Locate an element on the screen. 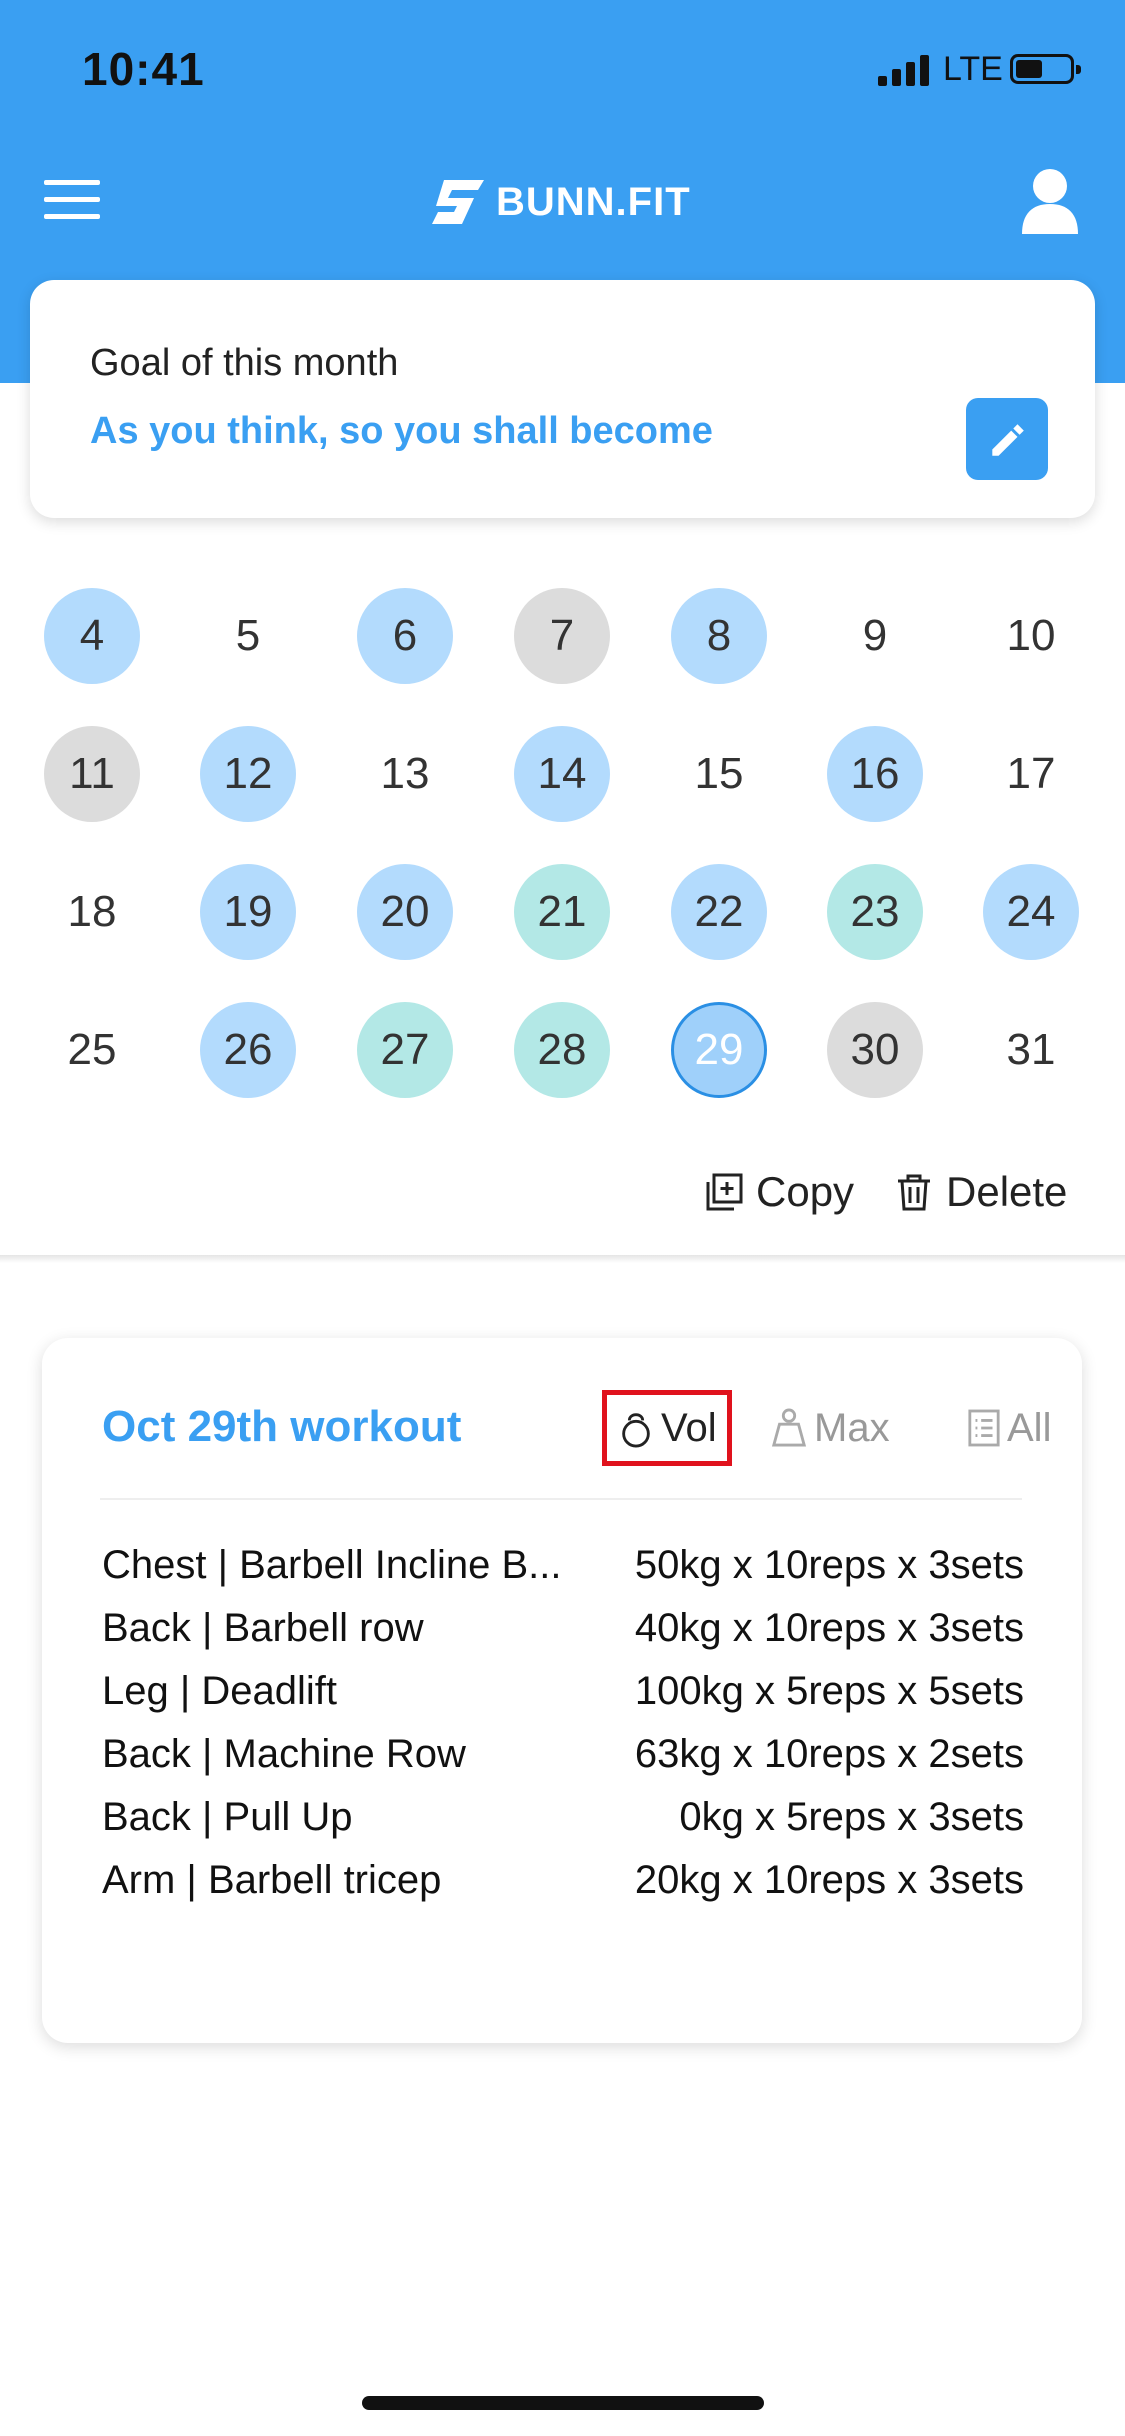 The width and height of the screenshot is (1125, 2436). workout-title: Oct 29th workout is located at coordinates (282, 1426).